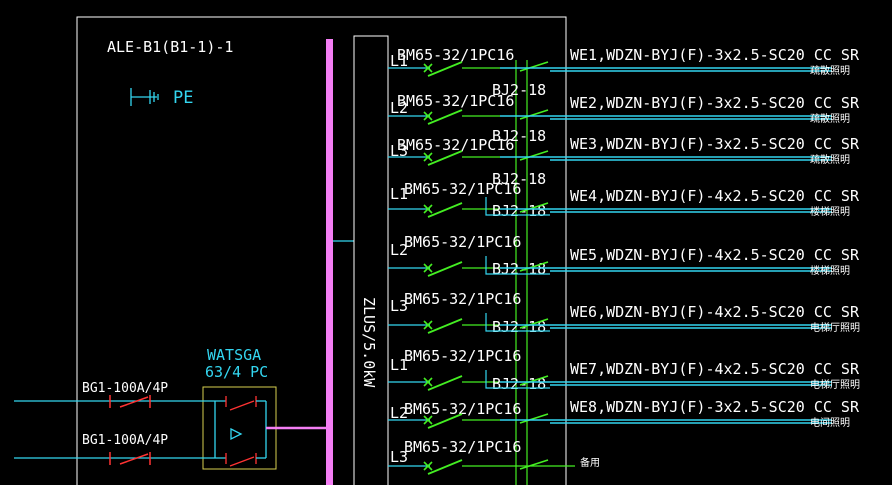  What do you see at coordinates (715, 103) in the screenshot?
I see `cable-spec: WE2,WDZN-BYJ(F)-3x2.5-SC20 CC SR` at bounding box center [715, 103].